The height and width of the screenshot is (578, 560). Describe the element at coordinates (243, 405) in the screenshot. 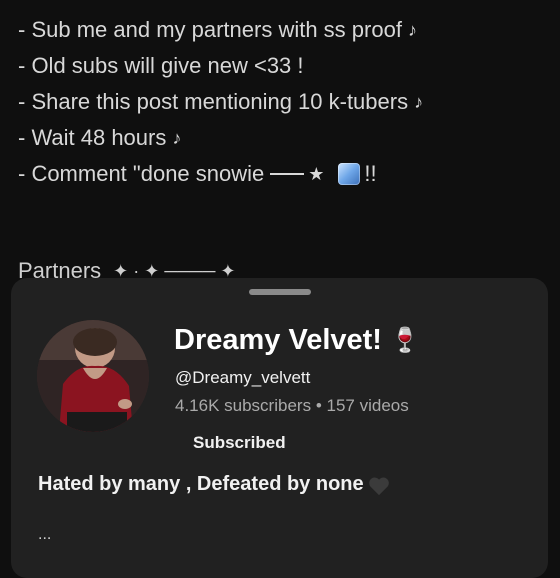

I see `subscriber-count: 4.16K subscribers` at that location.